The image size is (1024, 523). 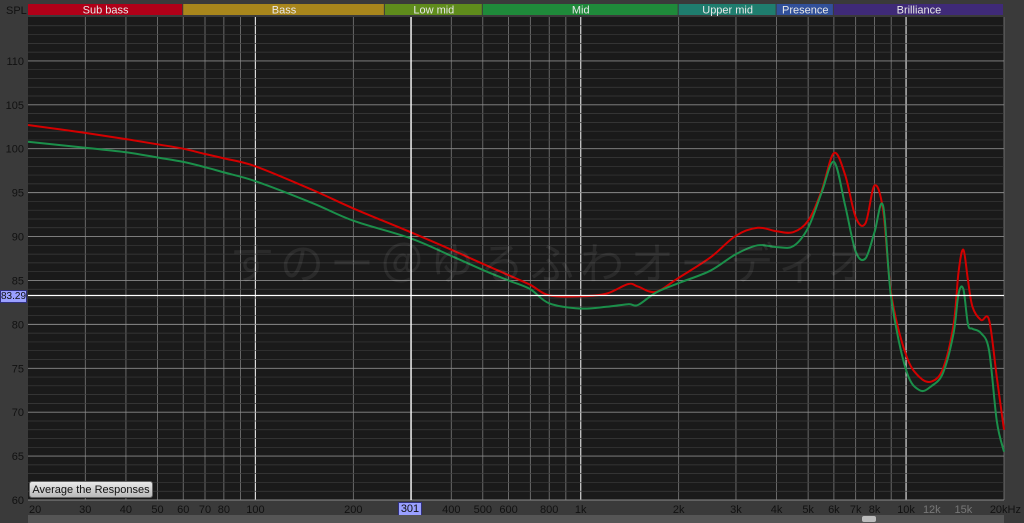 What do you see at coordinates (284, 11) in the screenshot?
I see `band-label-1: Bass` at bounding box center [284, 11].